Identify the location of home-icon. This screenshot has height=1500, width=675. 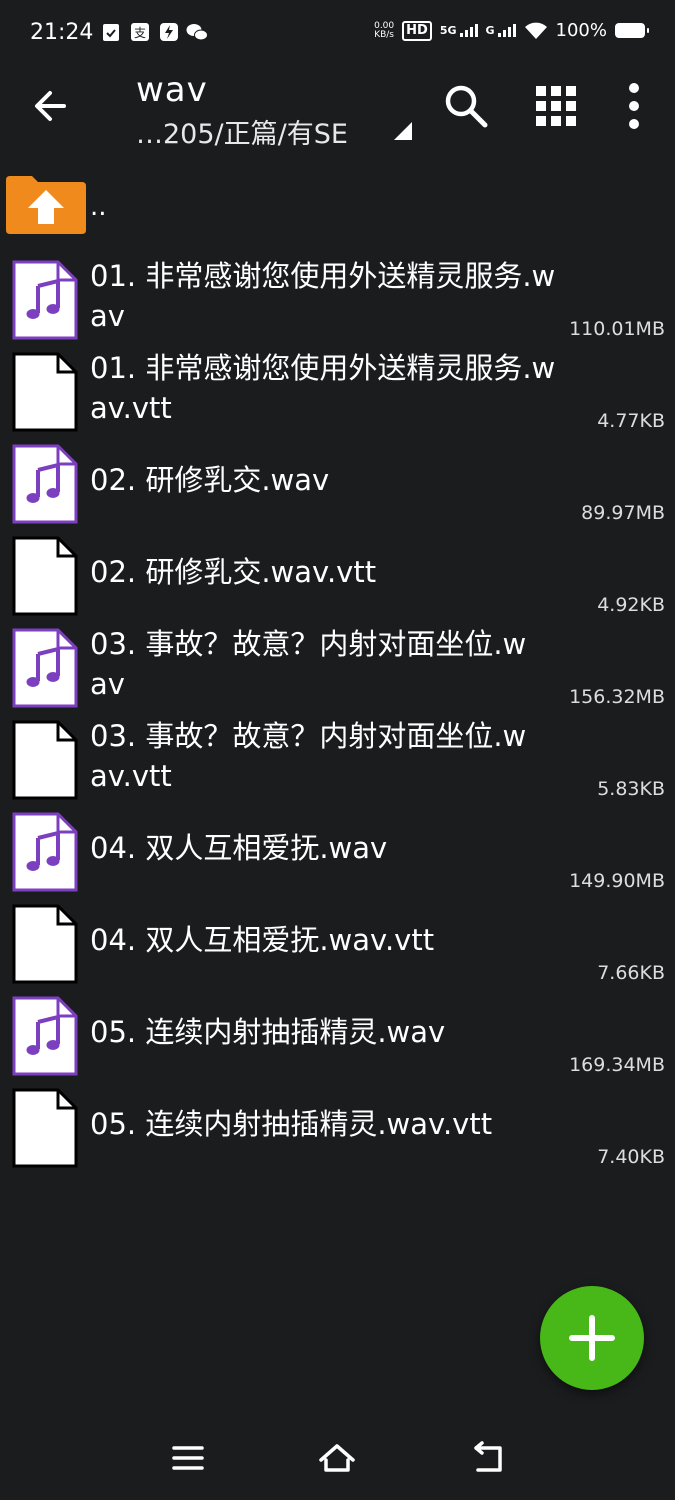
(337, 1458).